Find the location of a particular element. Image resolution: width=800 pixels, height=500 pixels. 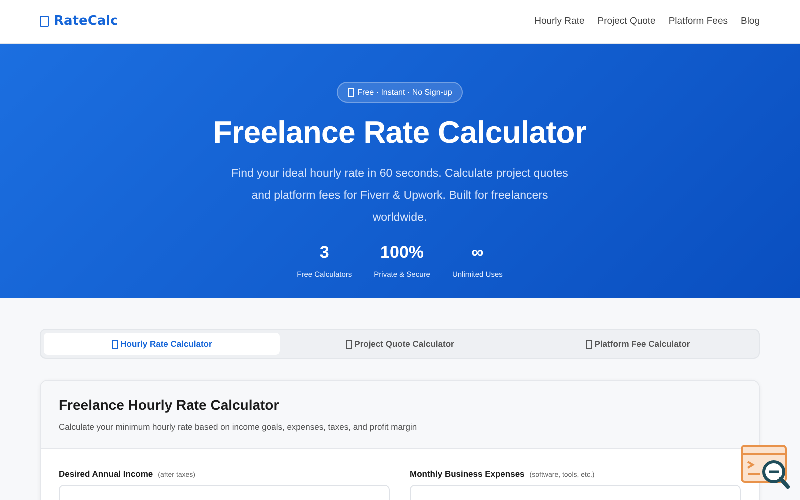

nav-link: Platform Fees is located at coordinates (698, 21).